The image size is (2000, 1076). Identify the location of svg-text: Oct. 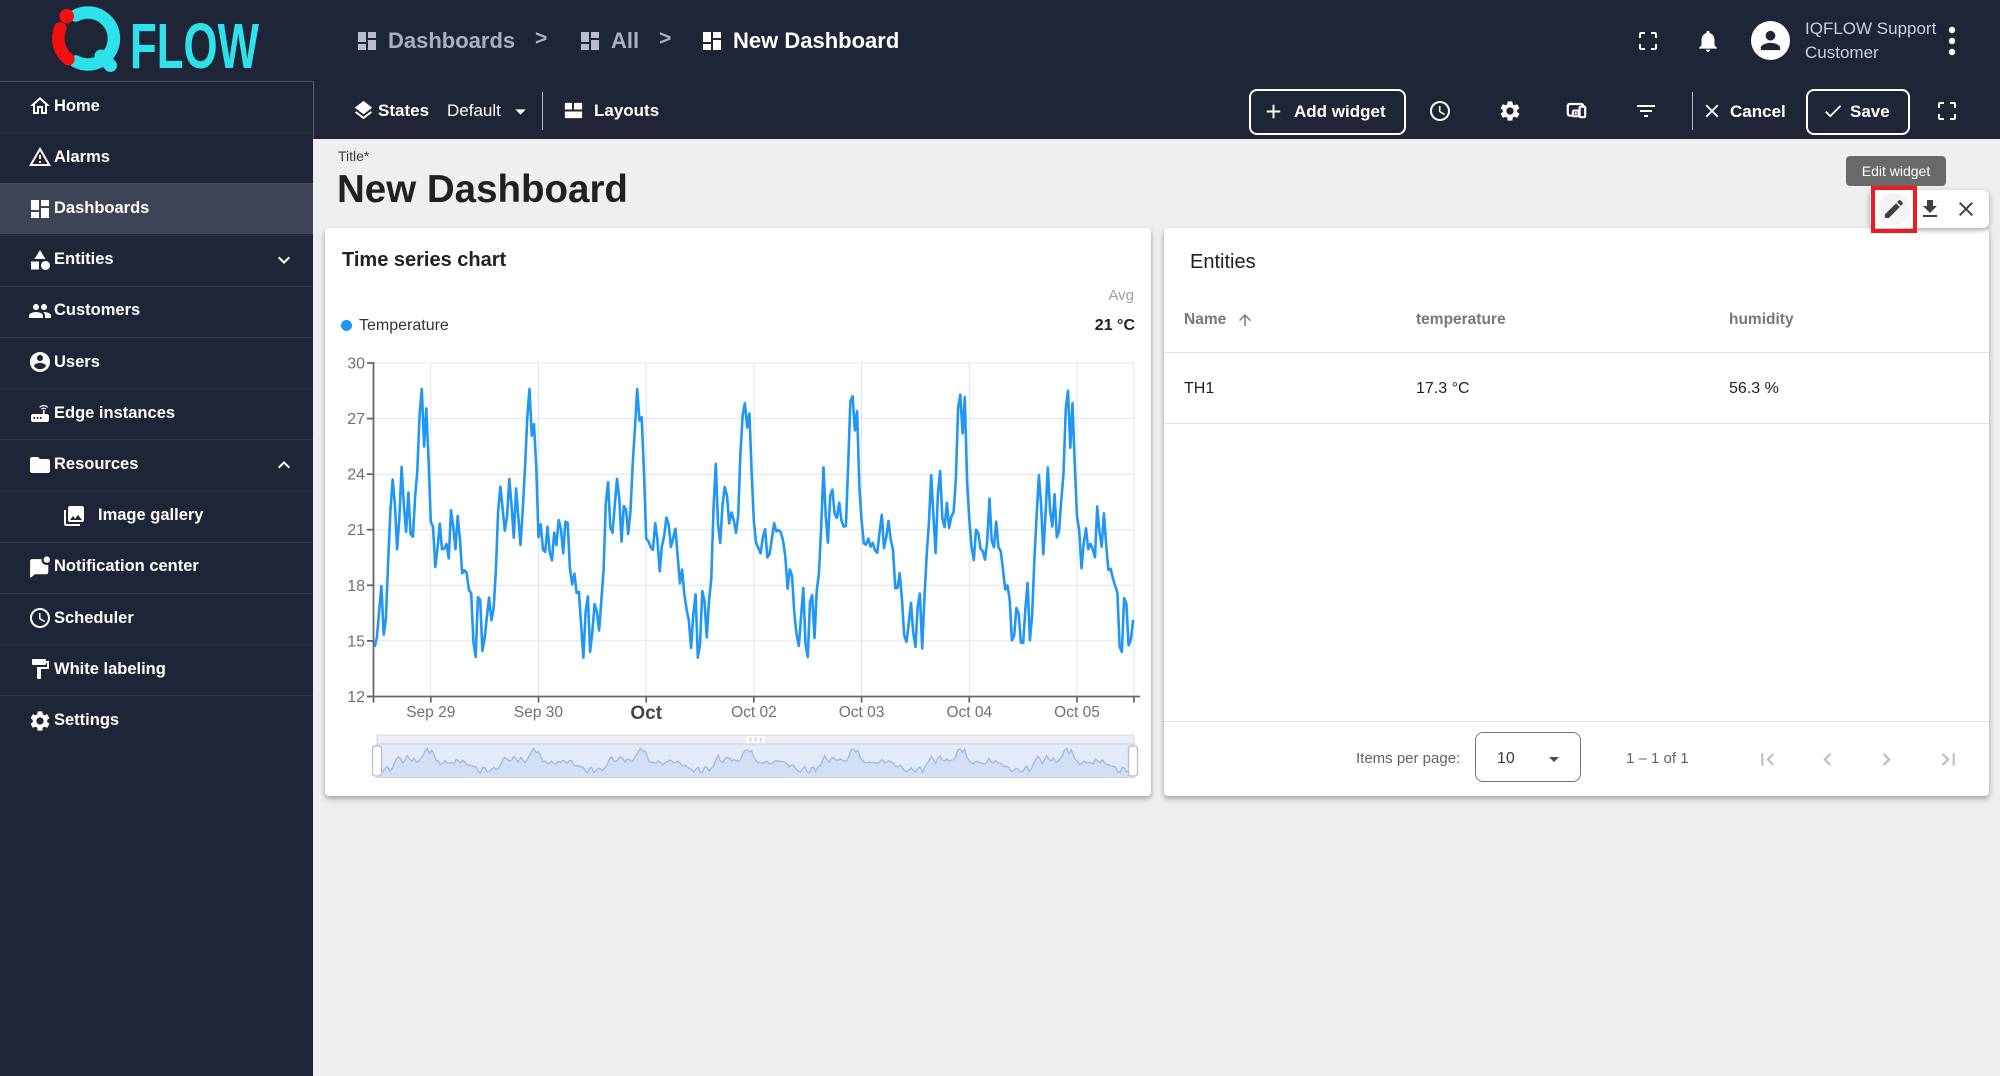
(646, 713).